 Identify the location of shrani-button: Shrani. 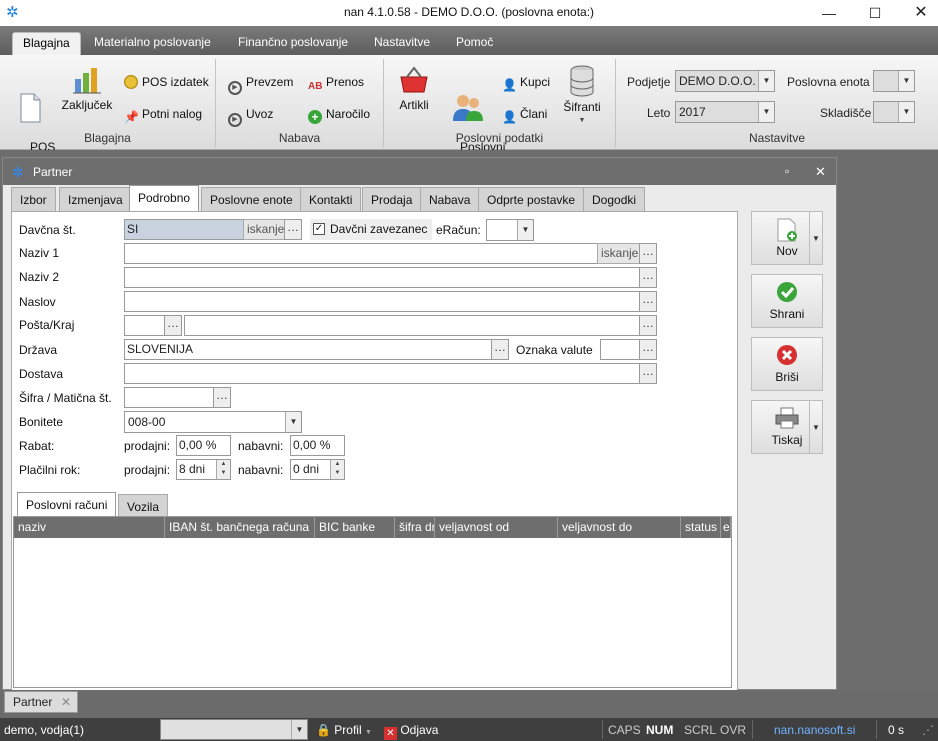
(787, 301).